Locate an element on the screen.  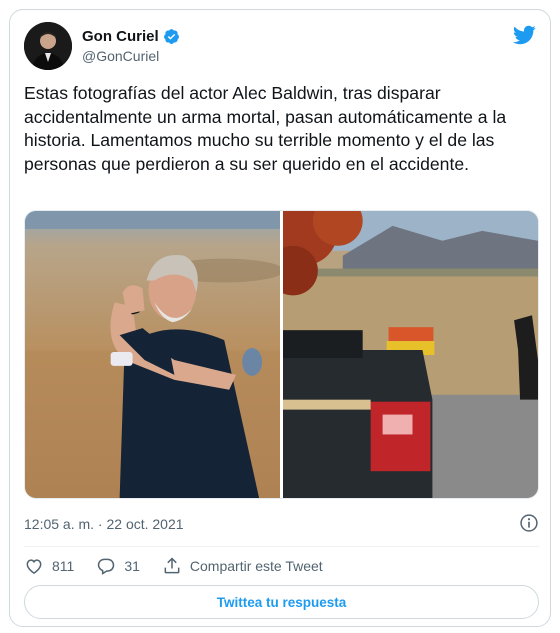
reply-icon is located at coordinates (106, 566).